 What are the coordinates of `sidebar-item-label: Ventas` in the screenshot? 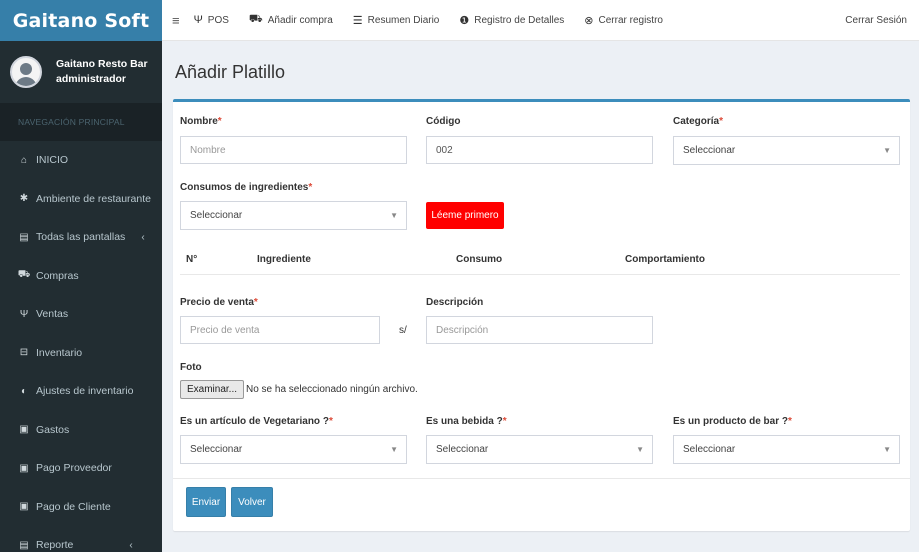 It's located at (52, 314).